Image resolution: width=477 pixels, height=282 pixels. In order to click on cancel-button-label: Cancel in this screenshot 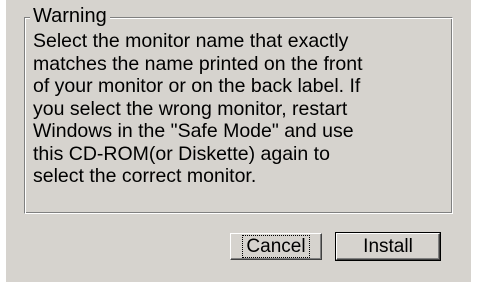, I will do `click(276, 246)`.